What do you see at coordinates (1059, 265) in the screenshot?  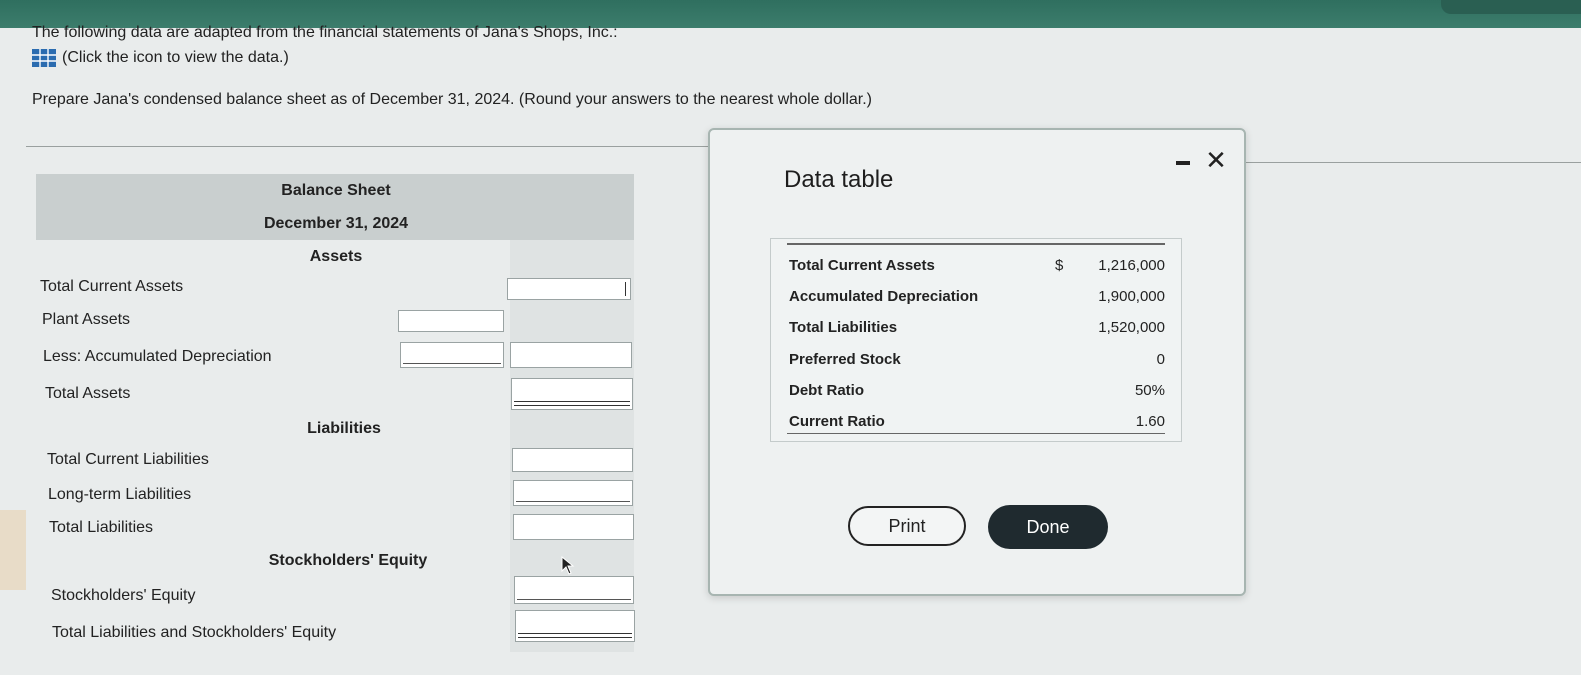 I see `row-currency: $` at bounding box center [1059, 265].